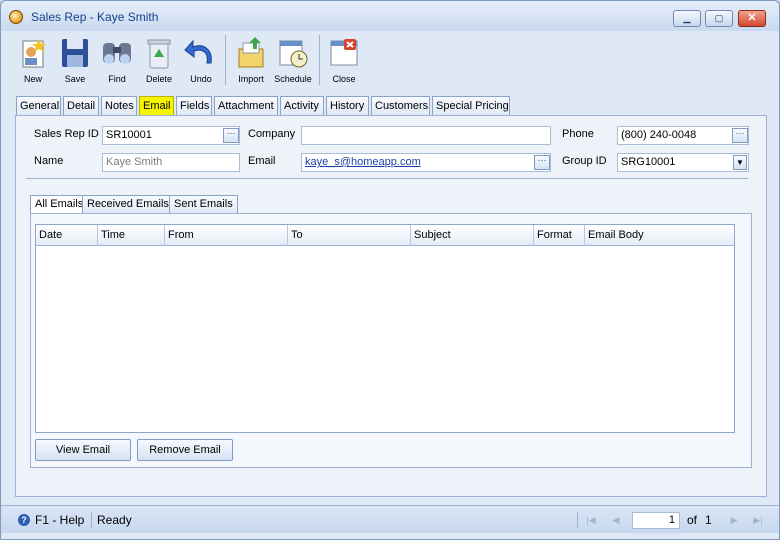  What do you see at coordinates (171, 162) in the screenshot?
I see `name-input: Kaye Smith` at bounding box center [171, 162].